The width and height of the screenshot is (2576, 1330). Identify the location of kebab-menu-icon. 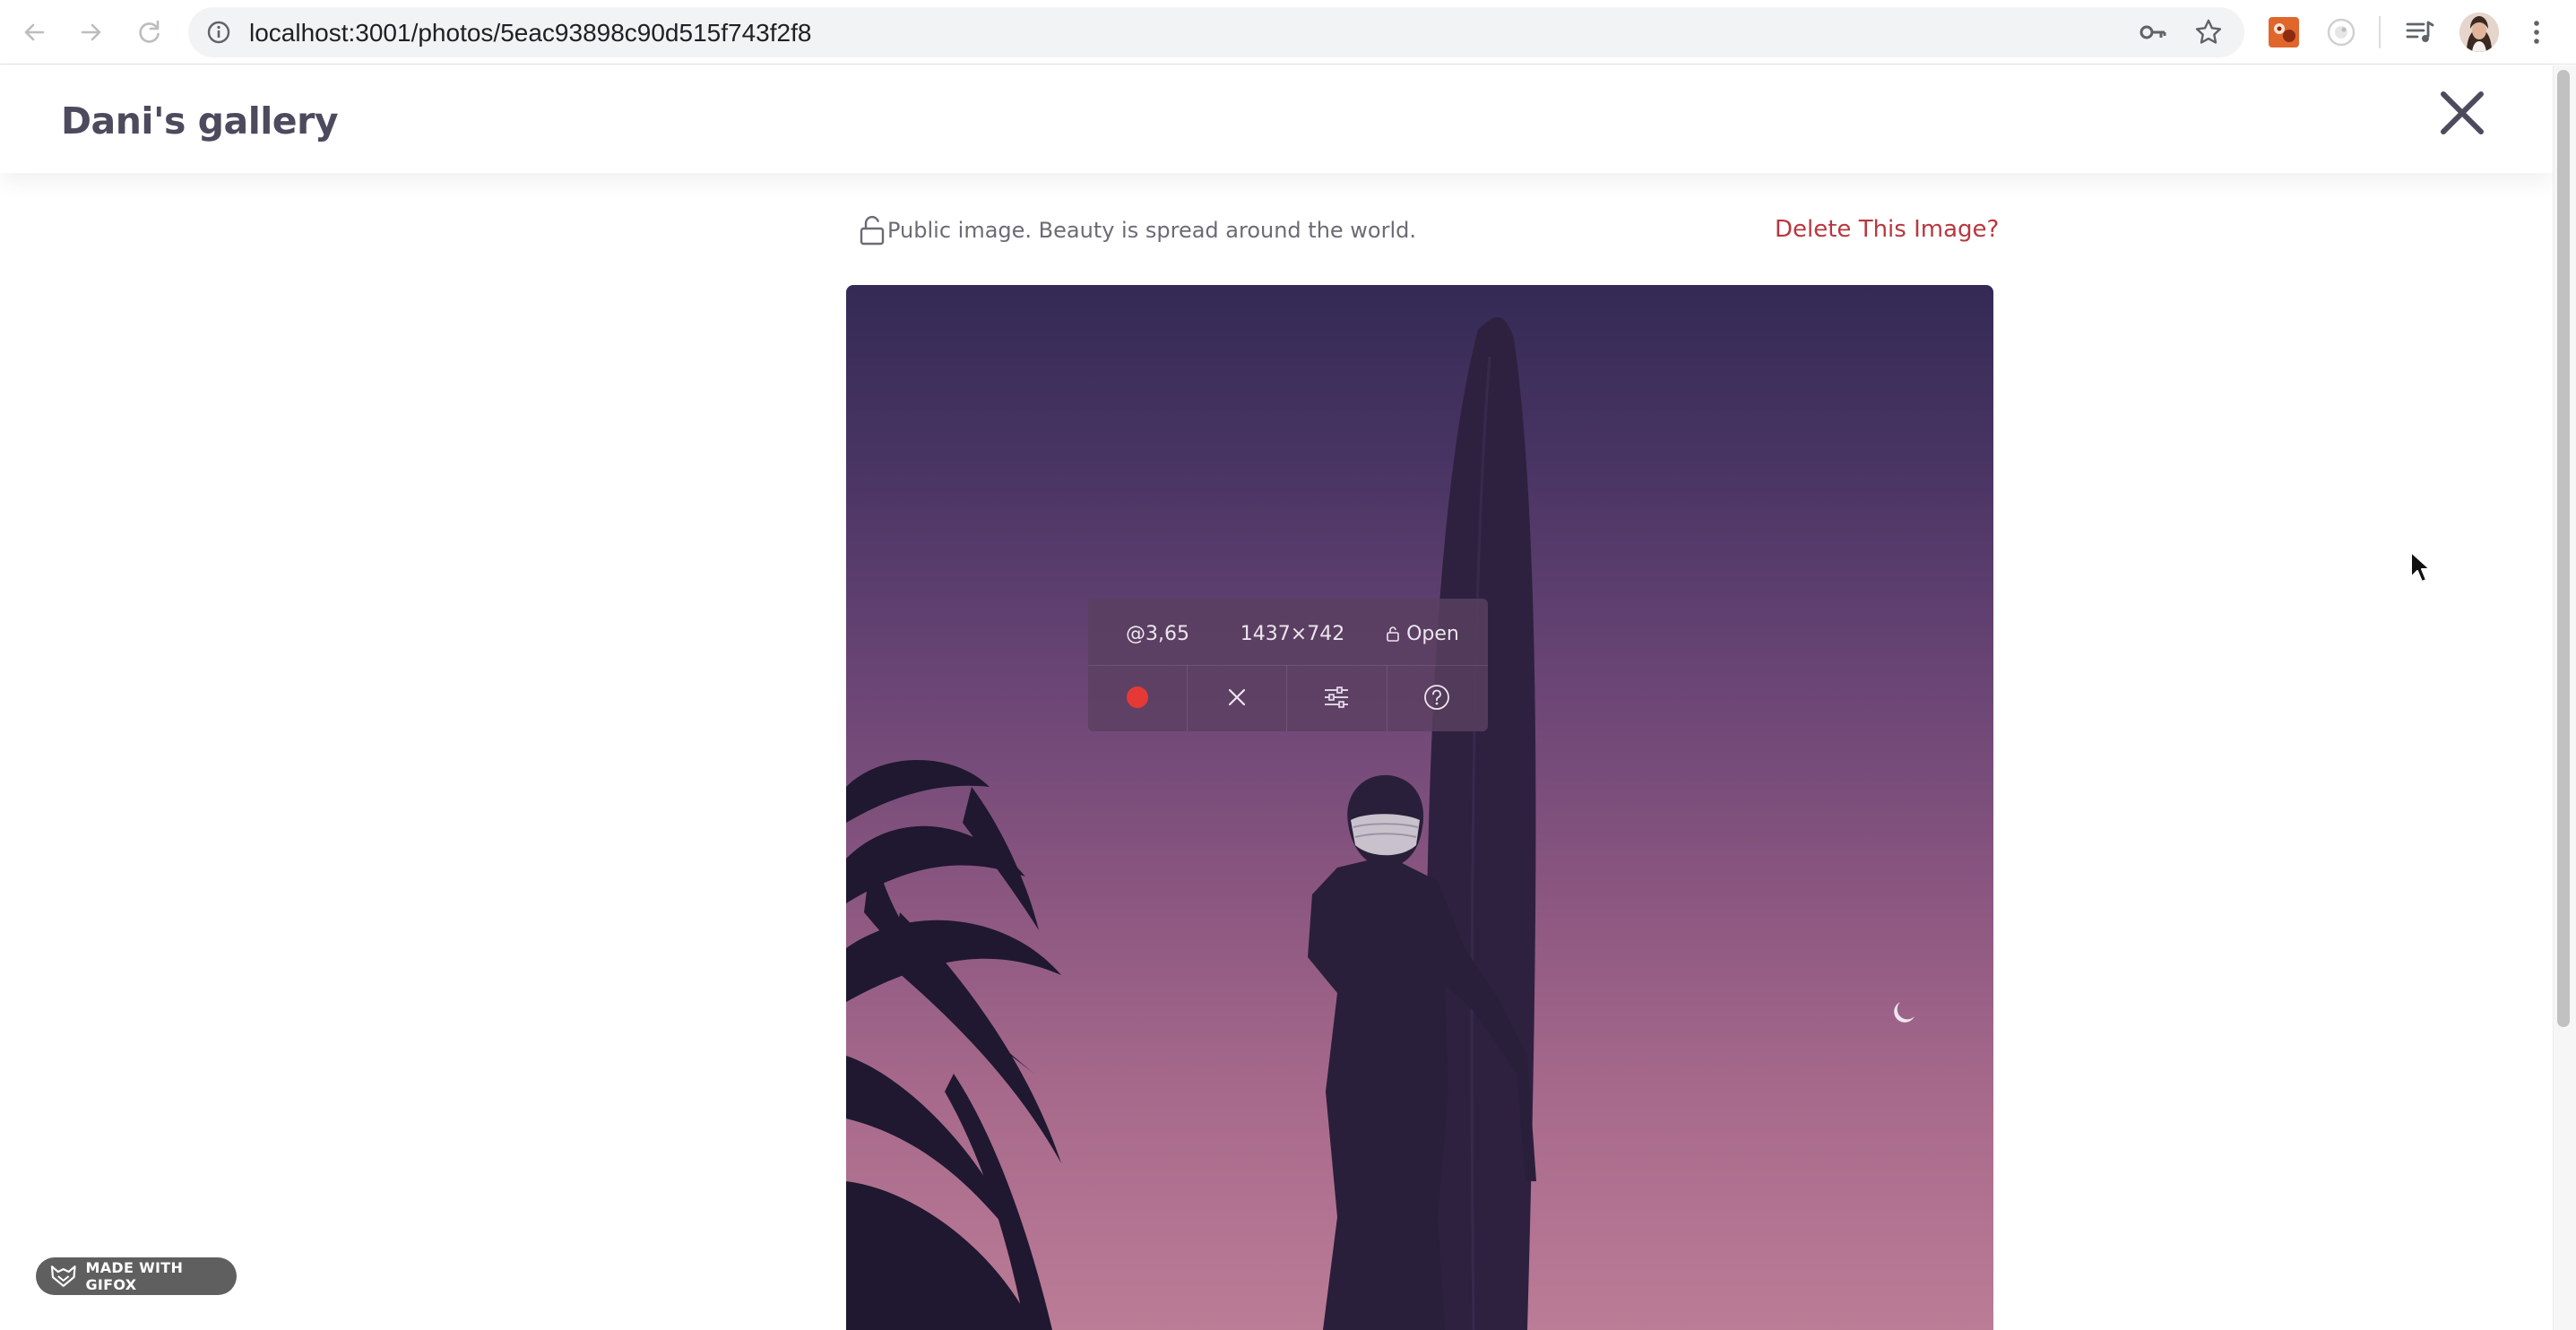
(2536, 32).